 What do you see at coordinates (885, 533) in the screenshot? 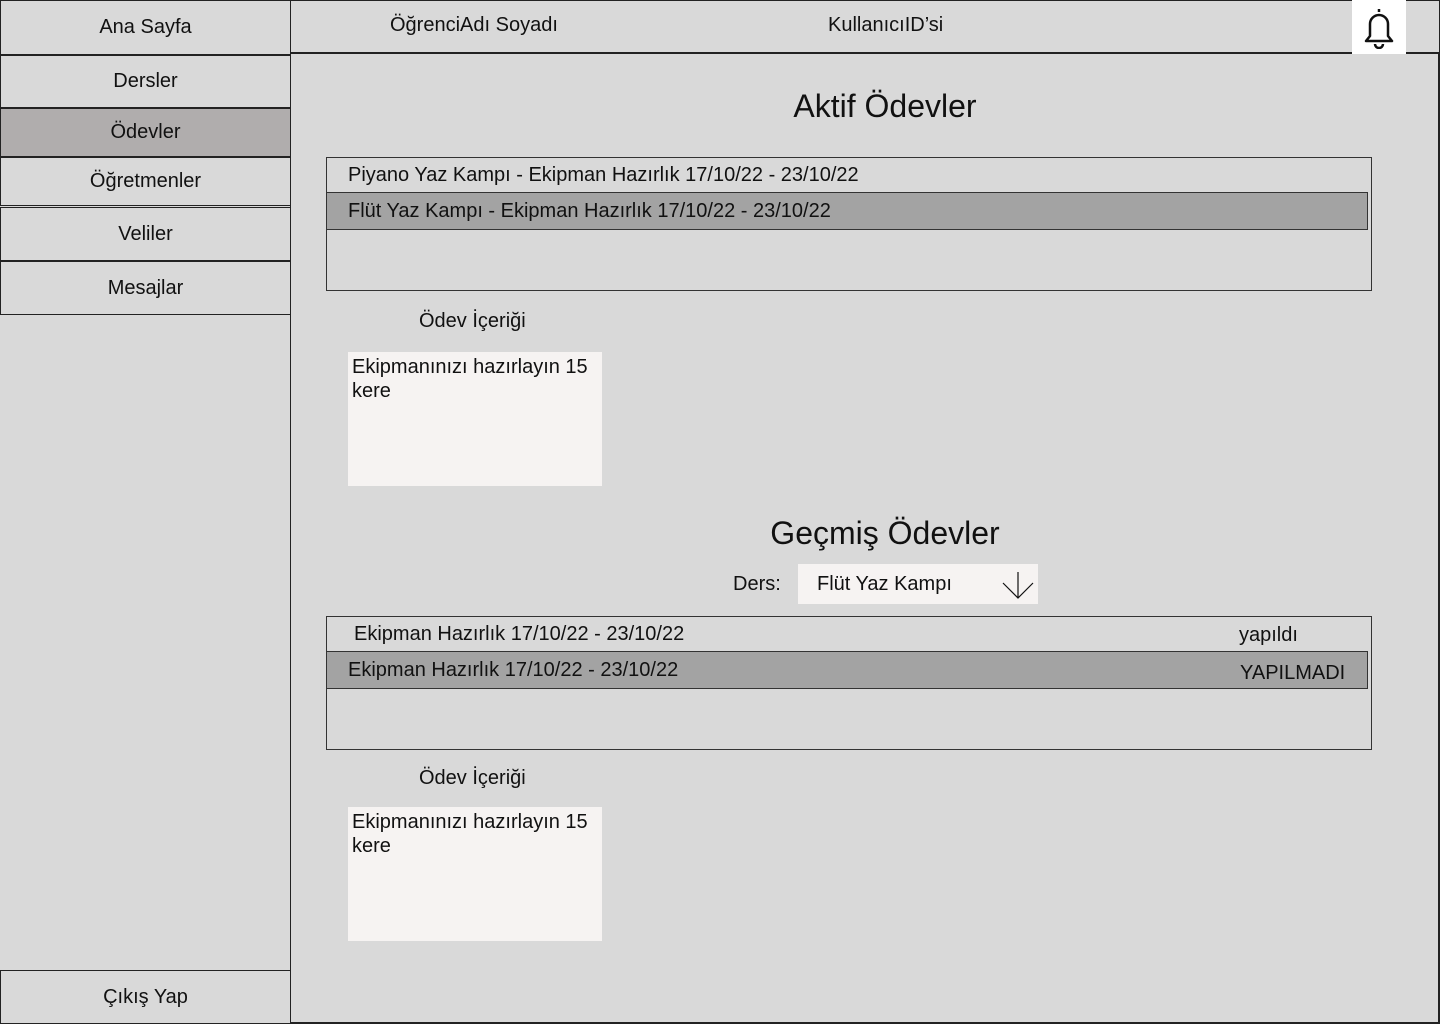
I see `past-assignments-title: Geçmiş Ödevler` at bounding box center [885, 533].